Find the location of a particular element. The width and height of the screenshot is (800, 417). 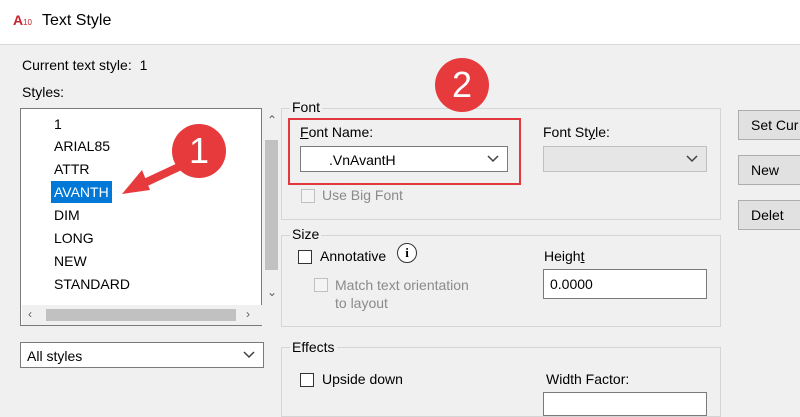

size-group-label: Size is located at coordinates (306, 234).